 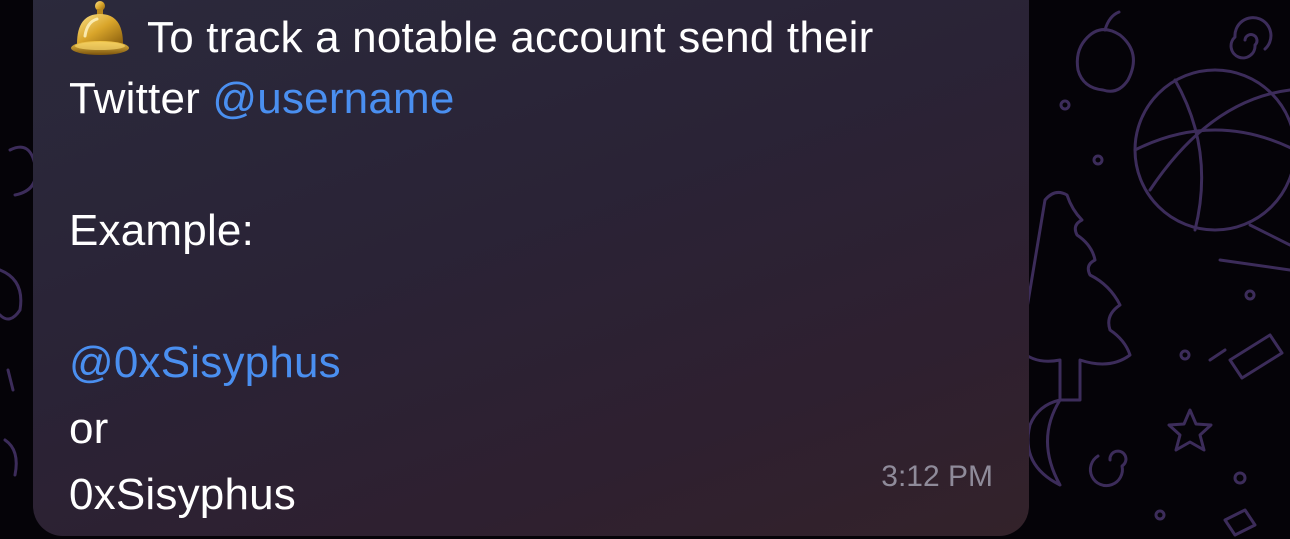 I want to click on intro-text: To track a notable account send their, so click(x=510, y=37).